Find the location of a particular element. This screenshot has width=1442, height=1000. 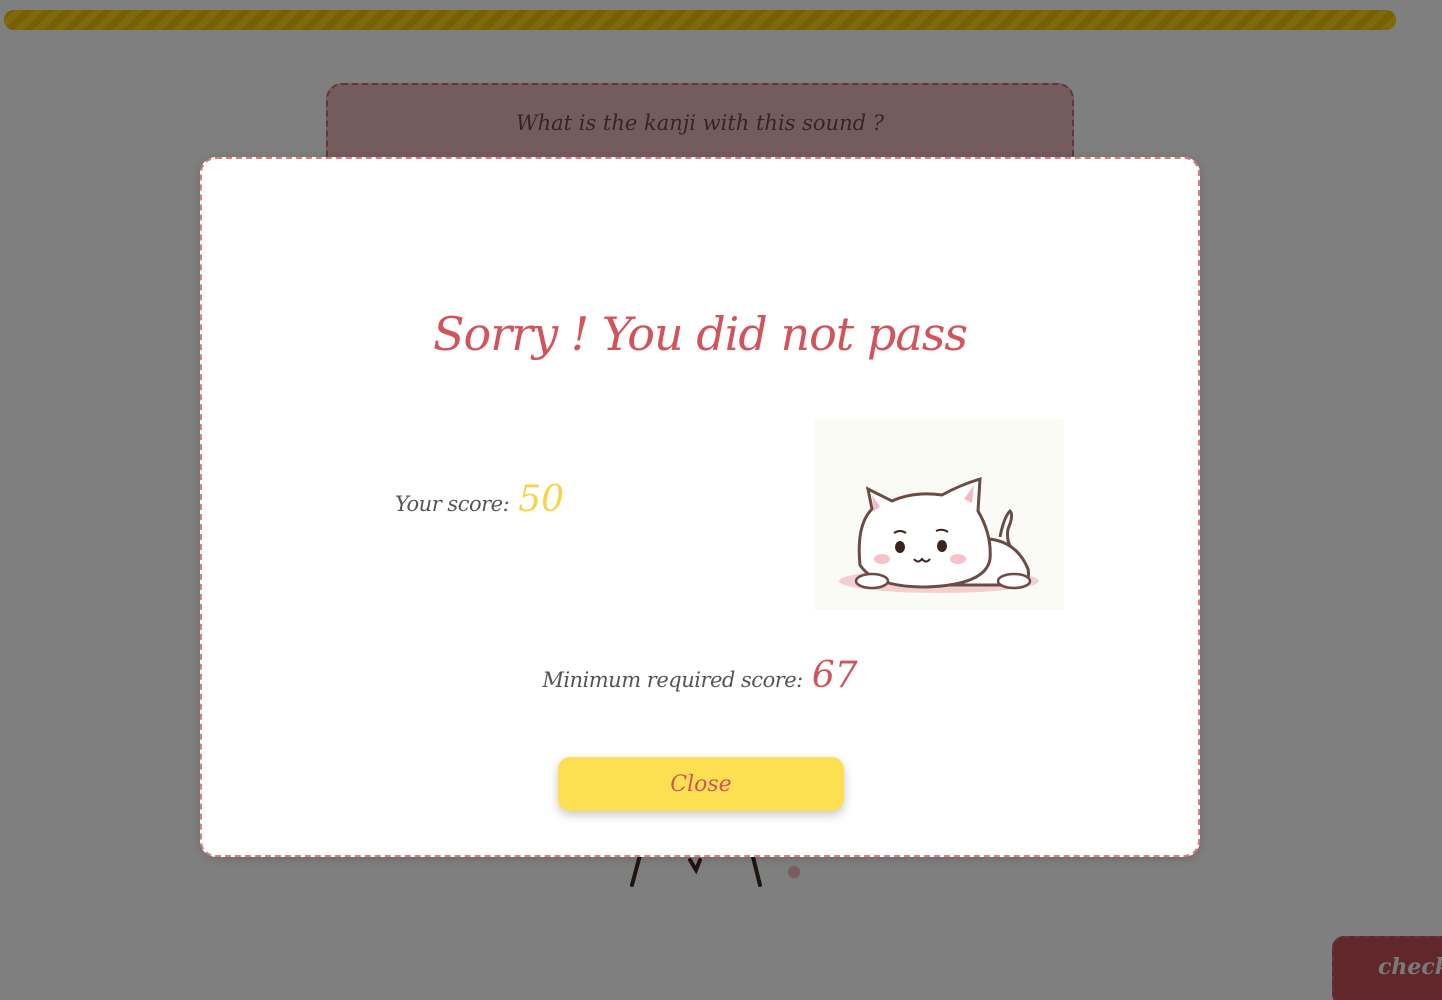

close-button: Close is located at coordinates (701, 784).